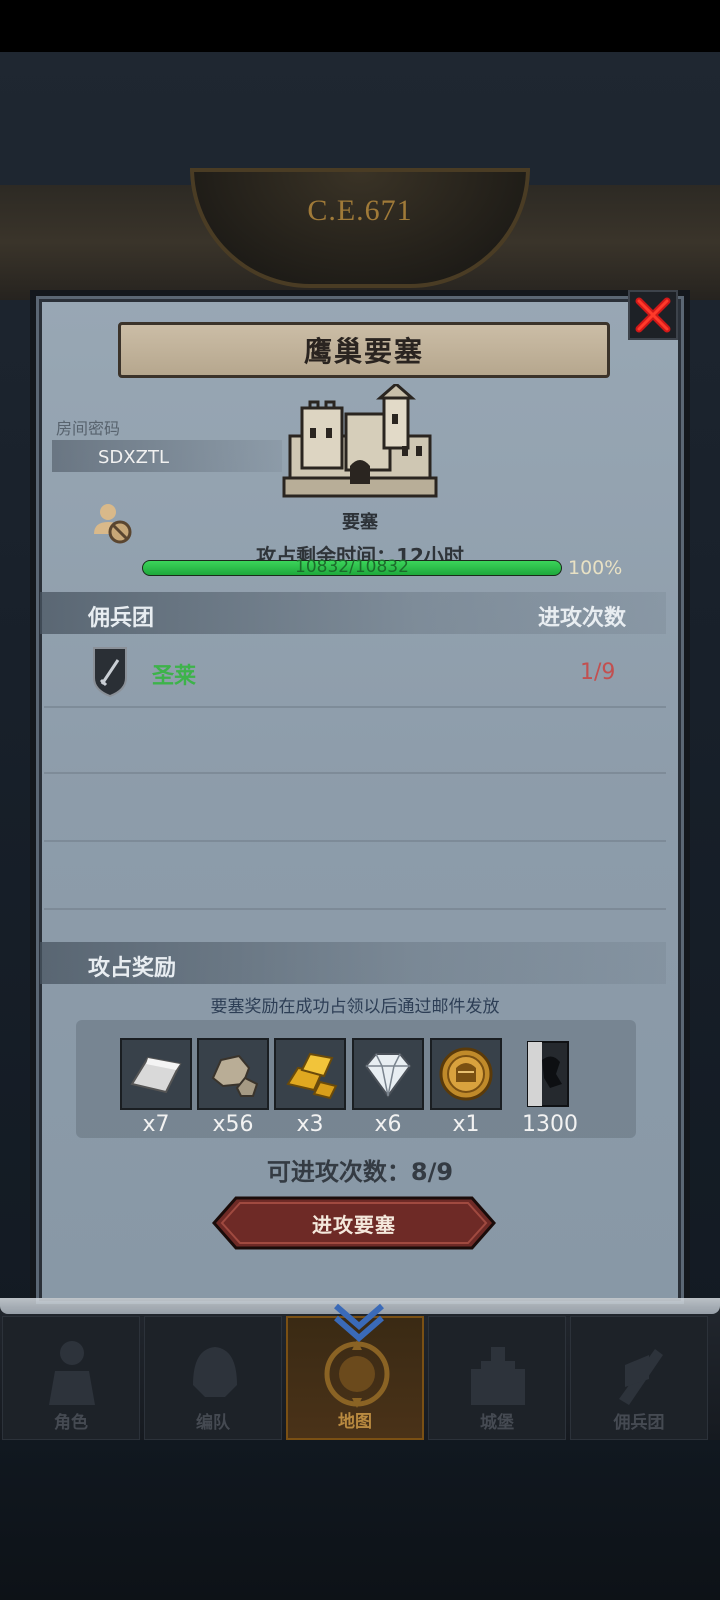  What do you see at coordinates (360, 441) in the screenshot?
I see `fortress-icon` at bounding box center [360, 441].